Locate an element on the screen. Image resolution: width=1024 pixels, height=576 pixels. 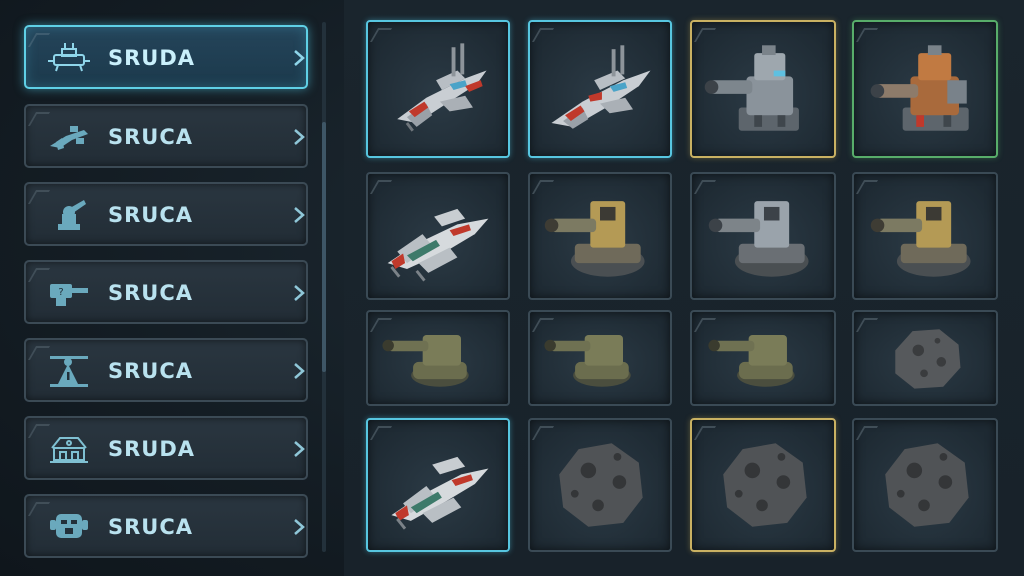
category-button-3: SRUCA is located at coordinates (166, 214).